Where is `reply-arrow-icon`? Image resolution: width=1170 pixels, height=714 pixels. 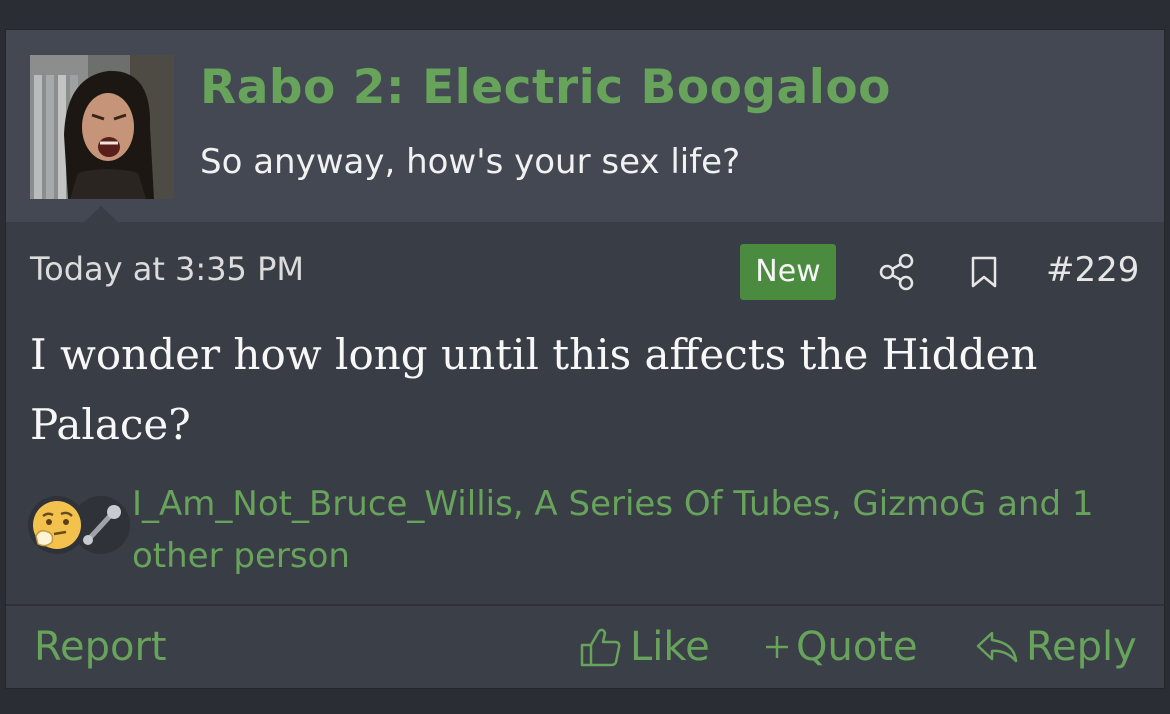 reply-arrow-icon is located at coordinates (997, 647).